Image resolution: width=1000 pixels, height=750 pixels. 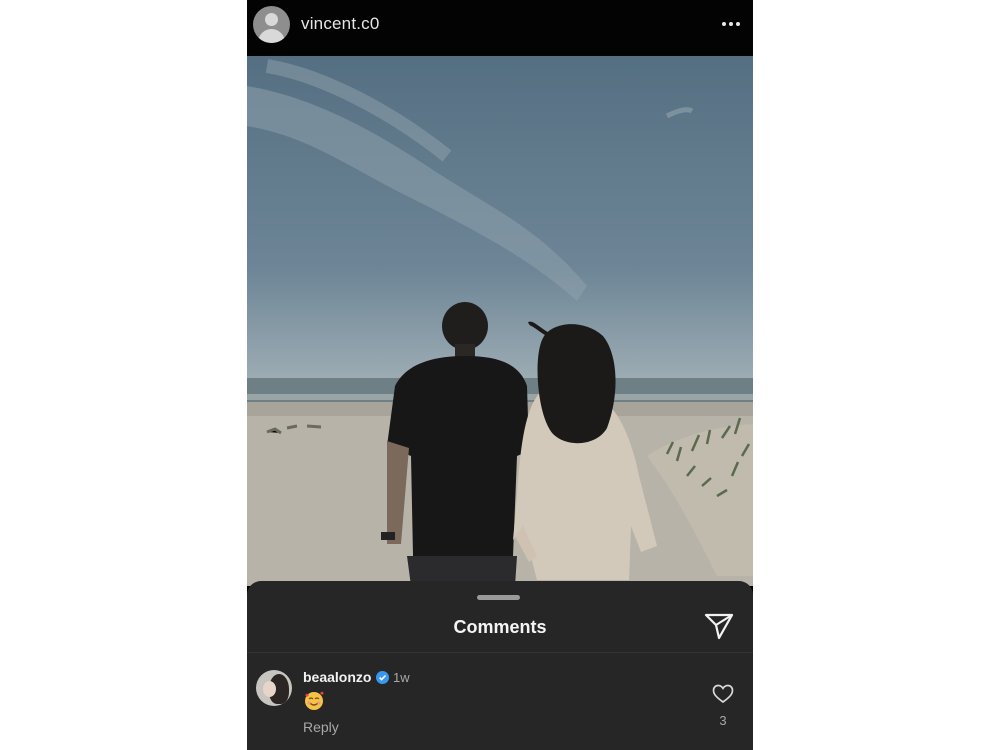 I want to click on smiling-face-with-hearts-icon, so click(x=314, y=700).